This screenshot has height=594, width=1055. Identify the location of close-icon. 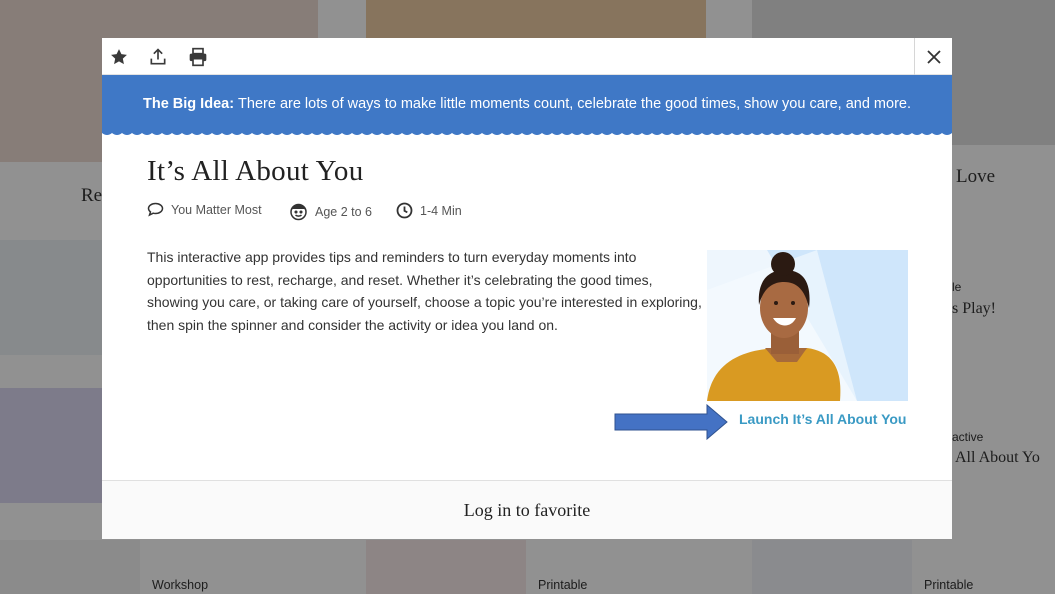
(933, 56).